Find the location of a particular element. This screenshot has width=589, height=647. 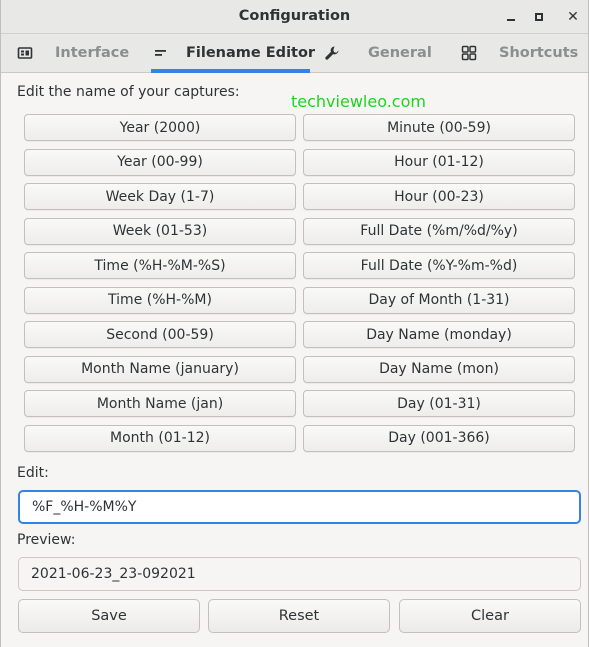

tab-shortcuts-label: Shortcuts is located at coordinates (539, 53).